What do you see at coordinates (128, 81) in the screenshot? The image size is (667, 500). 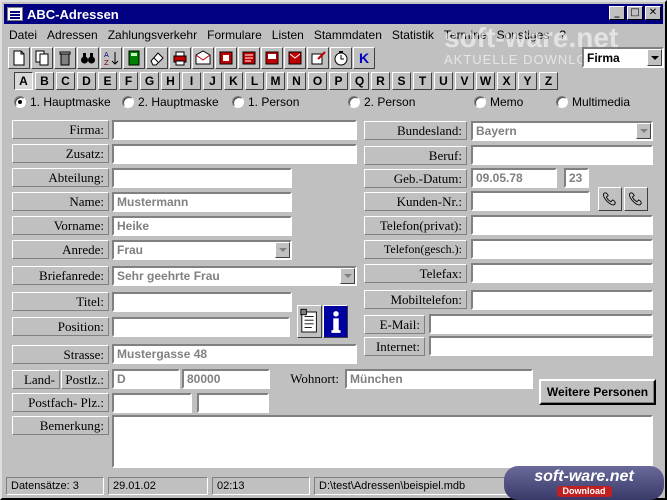 I see `alpha-f: F` at bounding box center [128, 81].